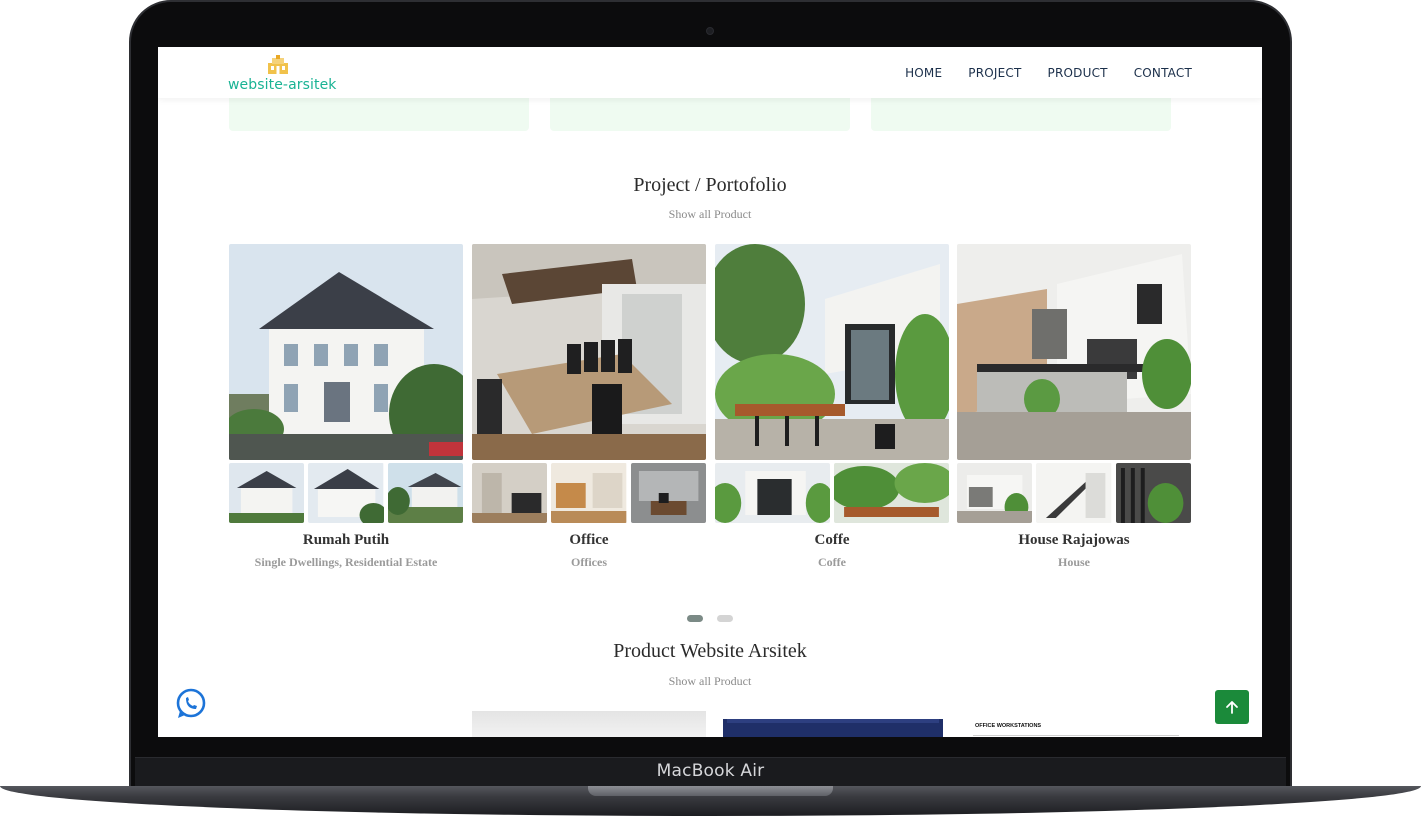  What do you see at coordinates (710, 214) in the screenshot?
I see `projects-show-all-link: Show all Product` at bounding box center [710, 214].